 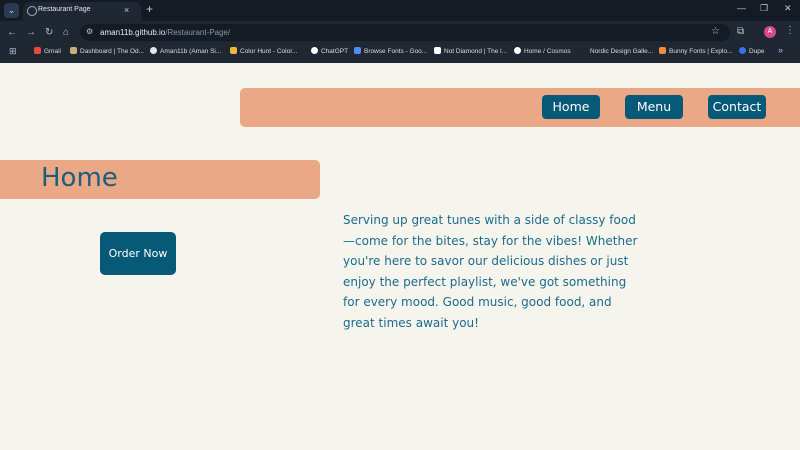 I want to click on back-icon: ←, so click(x=12, y=32).